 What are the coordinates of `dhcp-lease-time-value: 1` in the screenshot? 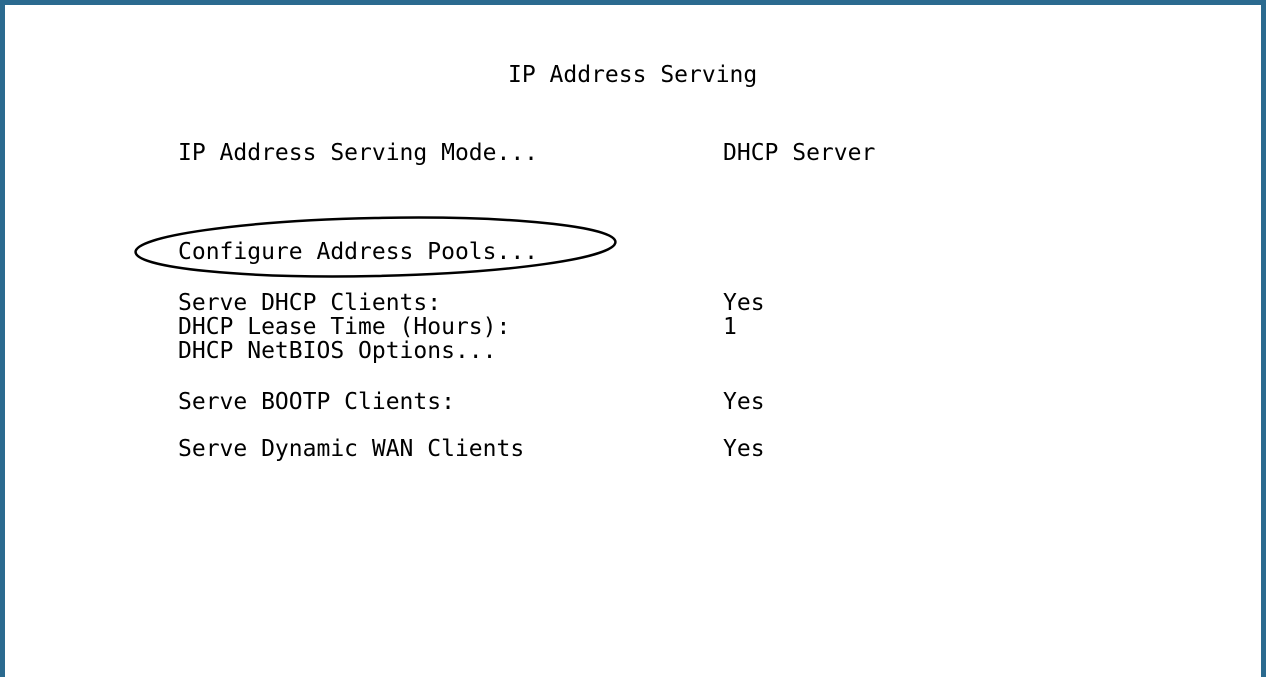 It's located at (730, 327).